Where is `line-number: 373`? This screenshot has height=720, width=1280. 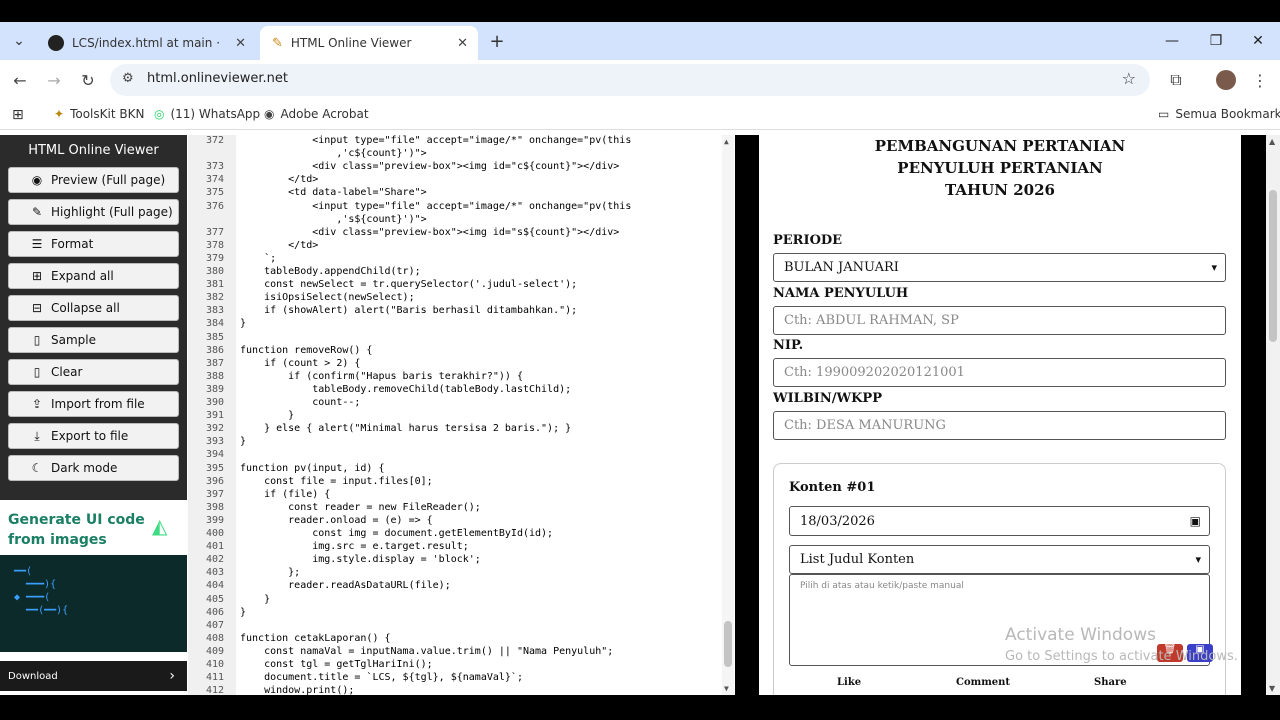 line-number: 373 is located at coordinates (214, 167).